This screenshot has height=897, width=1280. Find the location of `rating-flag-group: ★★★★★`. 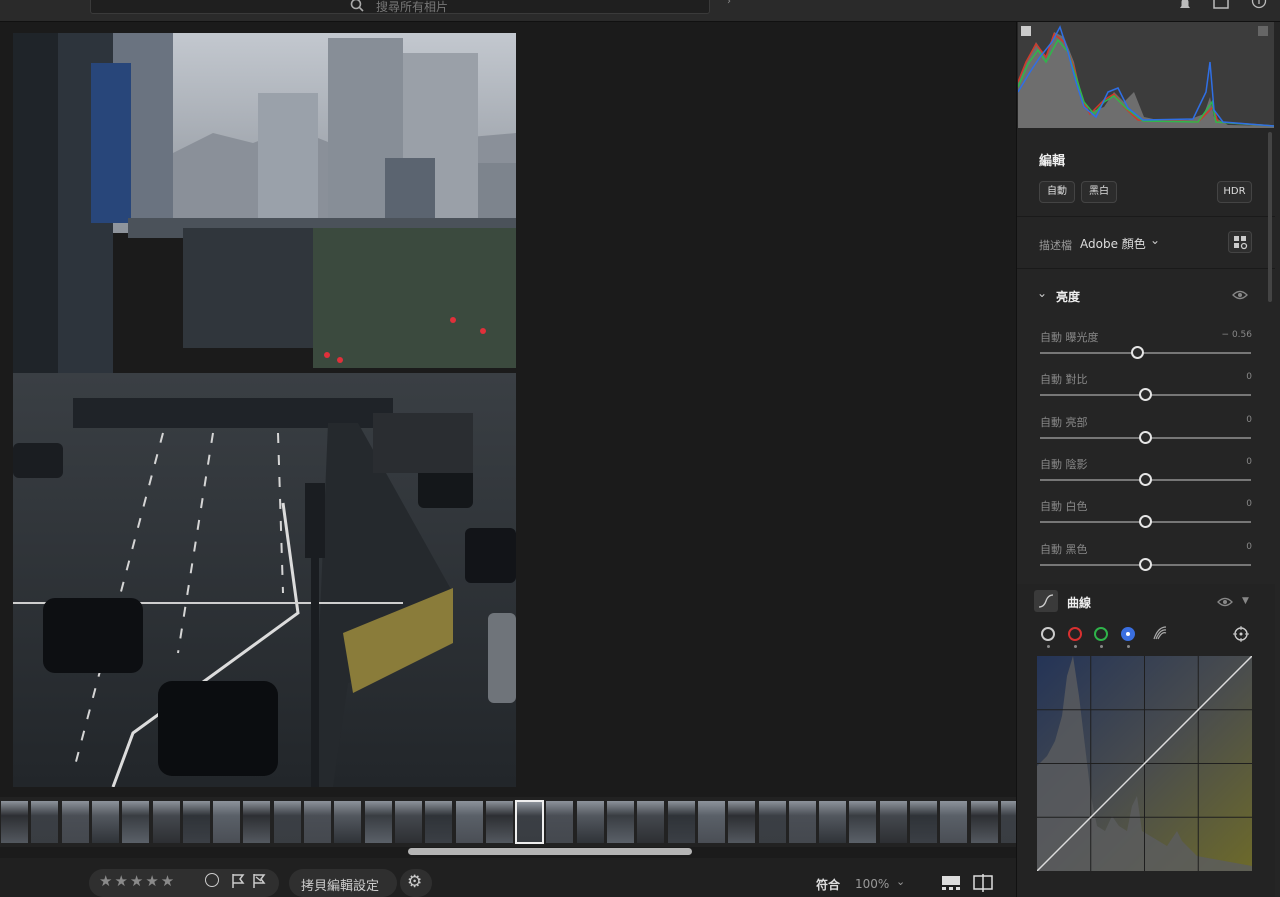

rating-flag-group: ★★★★★ is located at coordinates (184, 883).